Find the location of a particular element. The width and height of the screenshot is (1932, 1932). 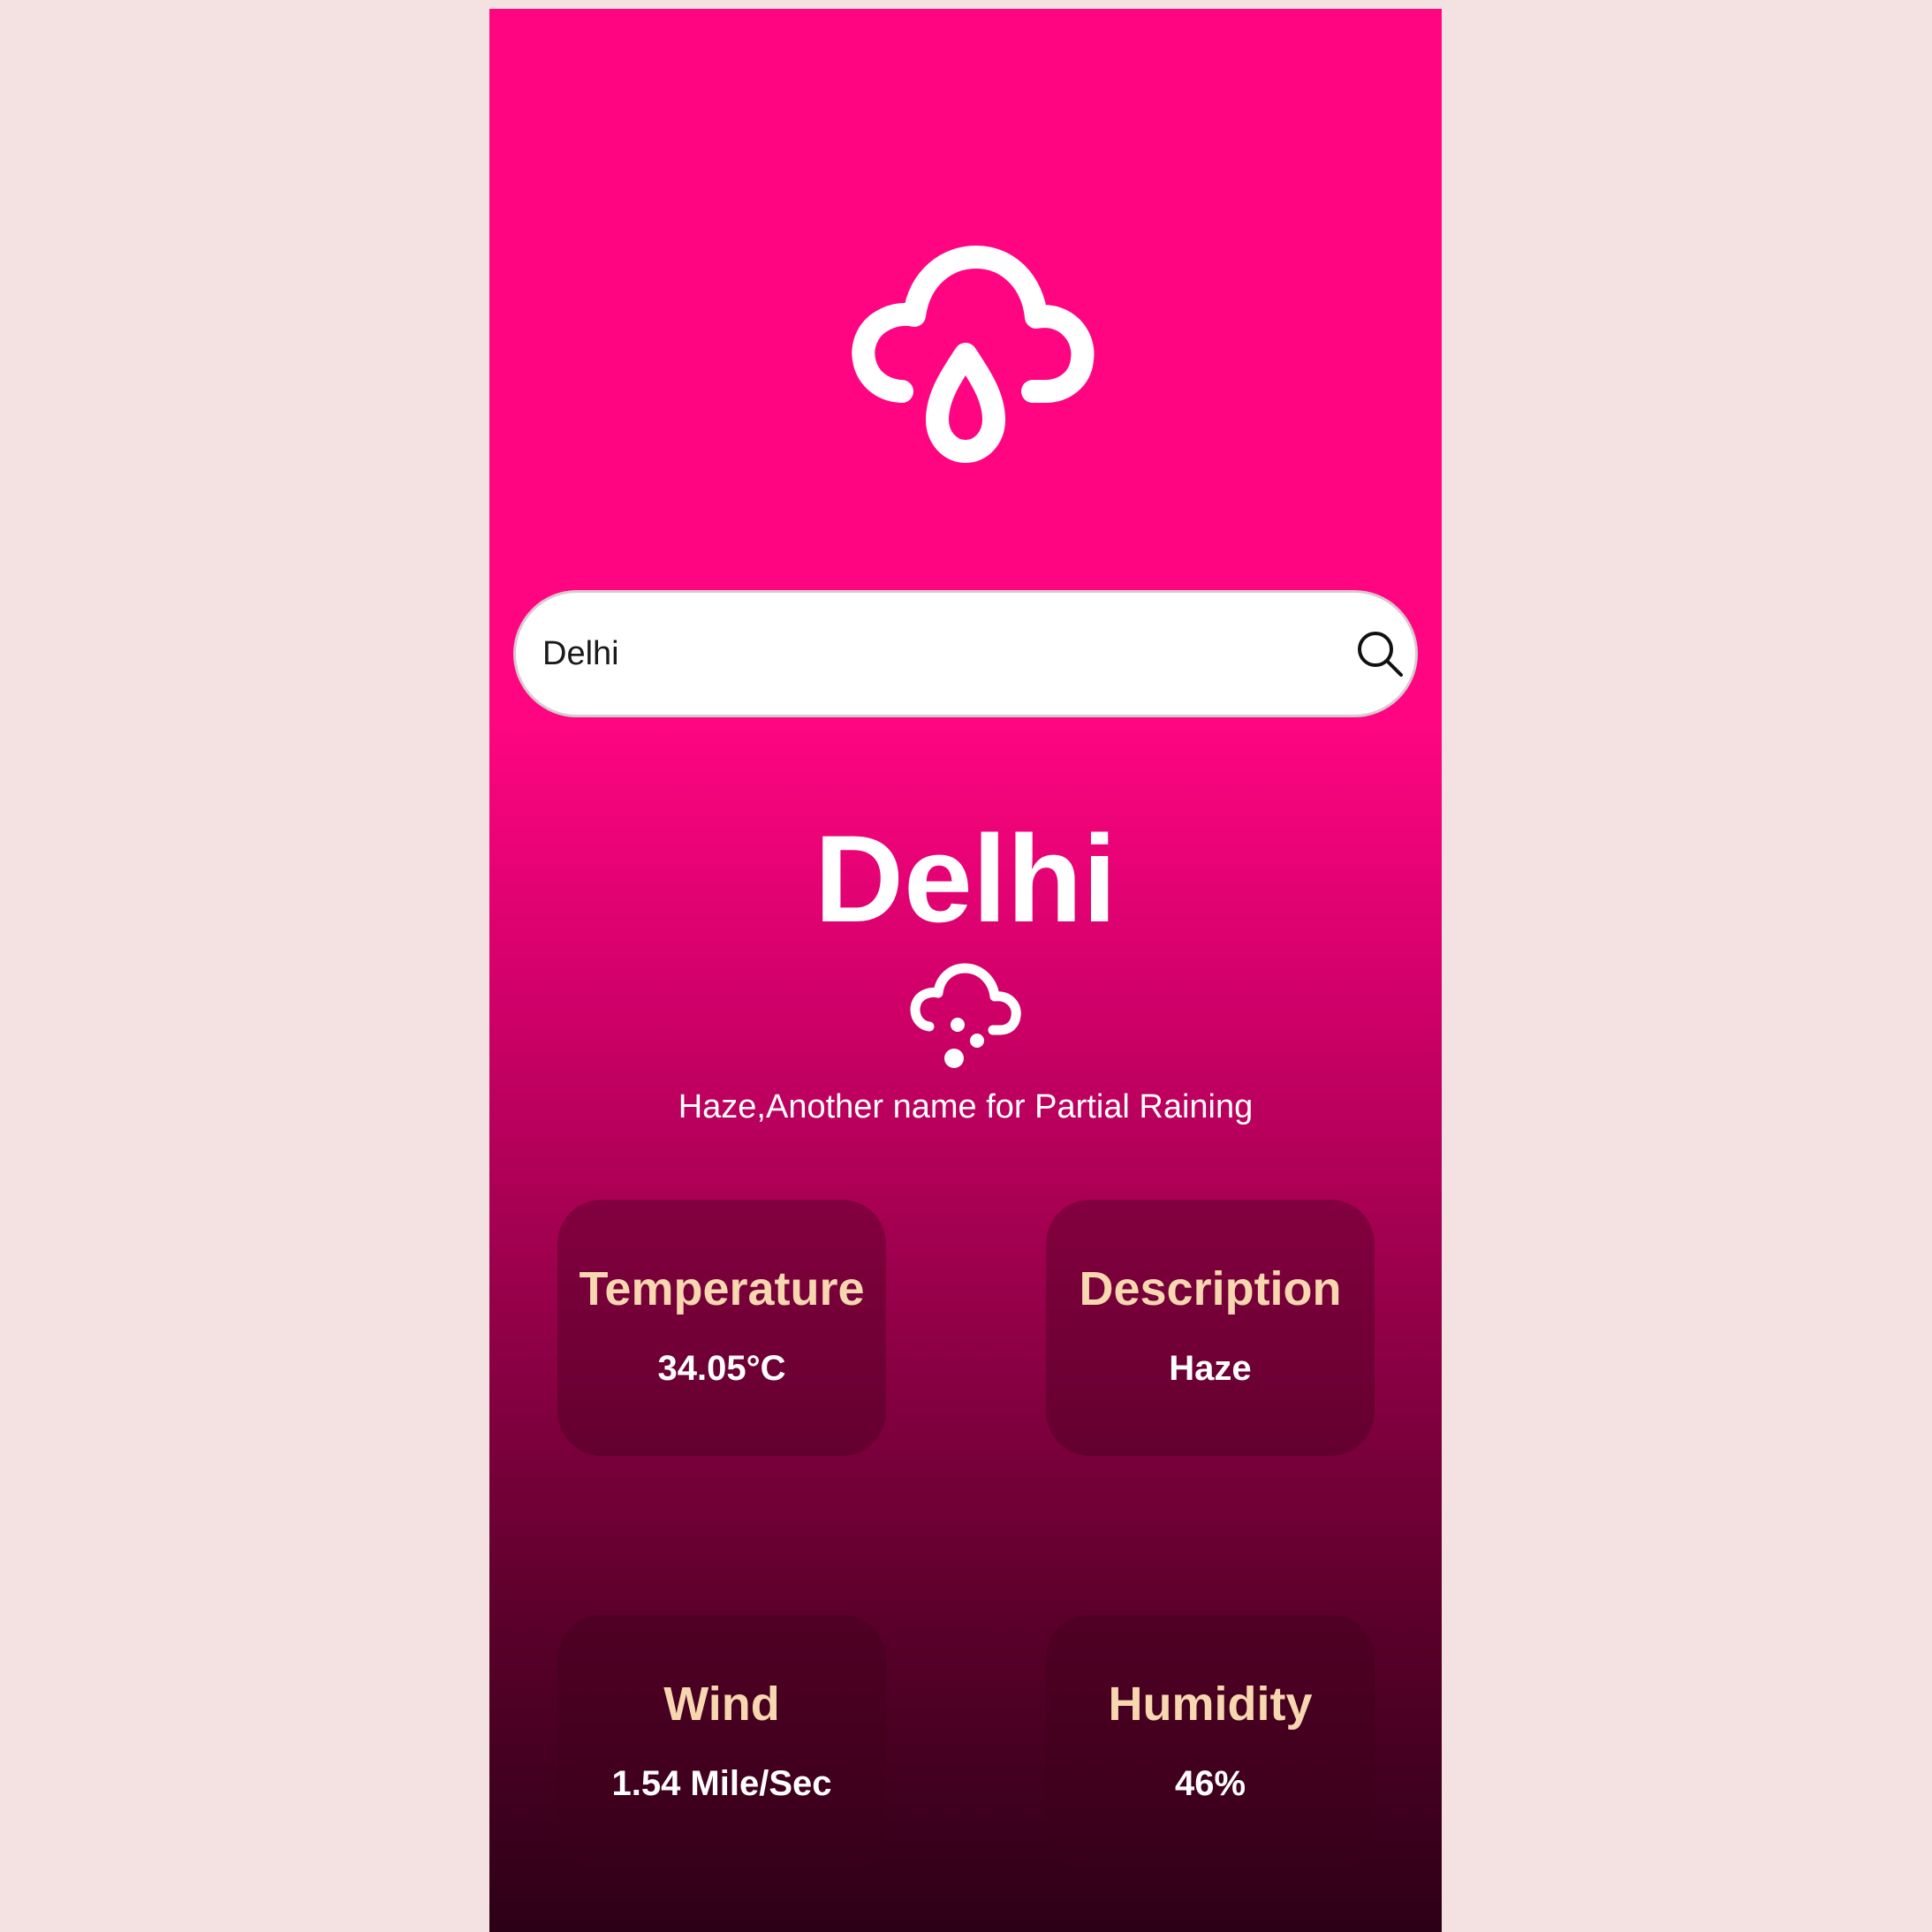

city-name: Delhi is located at coordinates (966, 879).